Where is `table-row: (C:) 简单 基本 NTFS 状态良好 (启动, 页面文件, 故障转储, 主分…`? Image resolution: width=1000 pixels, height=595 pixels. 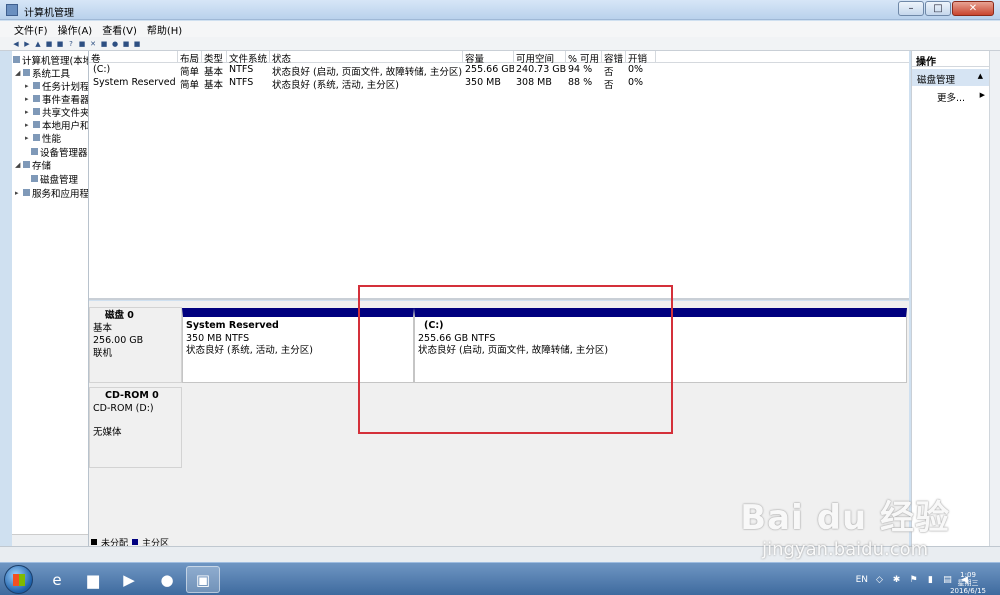
table-row: (C:) 简单 基本 NTFS 状态良好 (启动, 页面文件, 故障转储, 主分… is located at coordinates (499, 71).